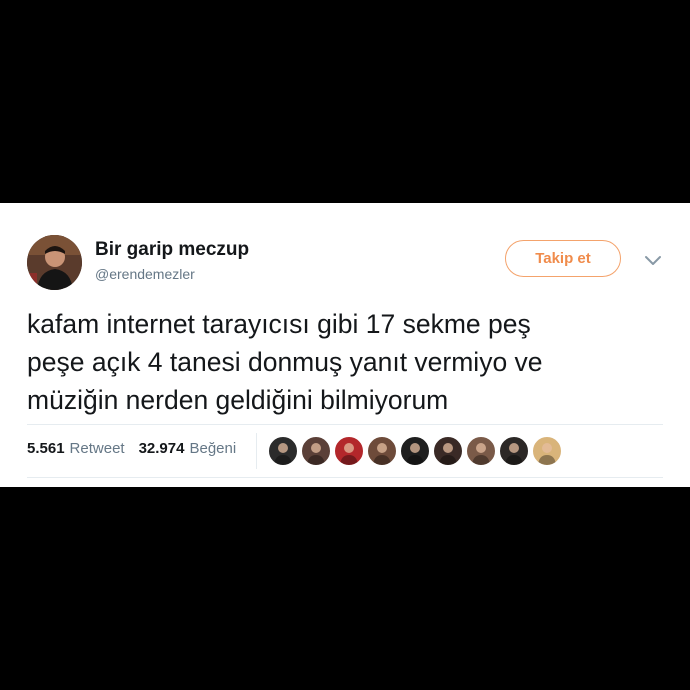  Describe the element at coordinates (138, 448) in the screenshot. I see `tweet-stats: 5.561 Retweet 32.974 Beğeni` at that location.